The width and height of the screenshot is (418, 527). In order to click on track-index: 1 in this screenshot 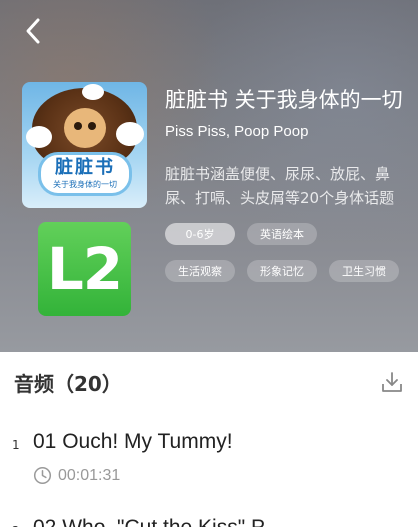, I will do `click(16, 445)`.